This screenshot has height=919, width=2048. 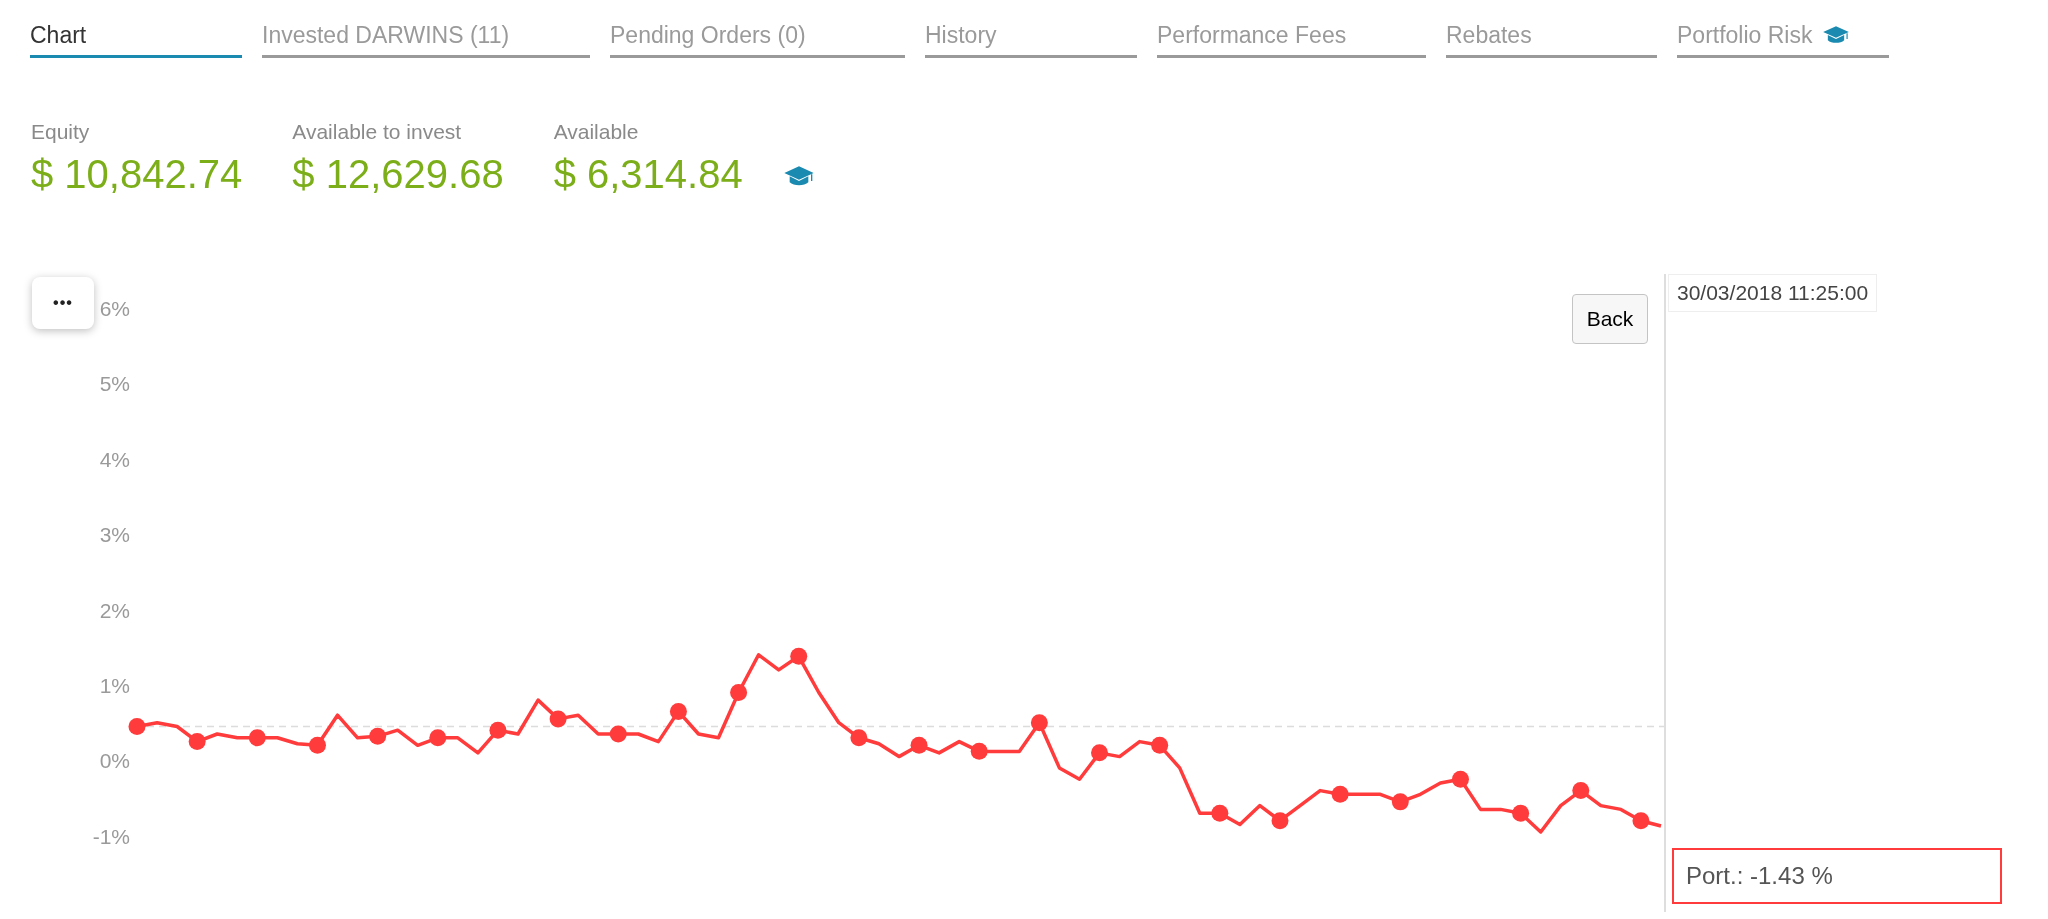 I want to click on stat-label: Available, so click(x=596, y=132).